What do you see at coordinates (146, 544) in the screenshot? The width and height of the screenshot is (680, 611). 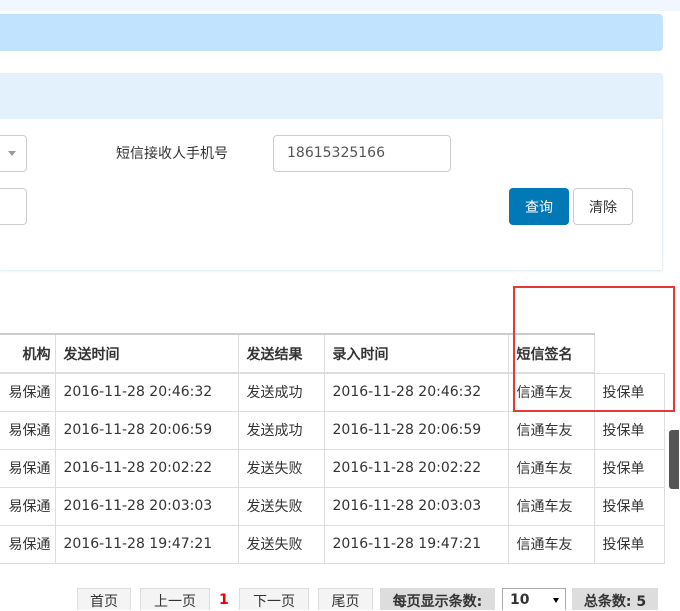 I see `cell-send-time: 2016-11-28 19:47:21` at bounding box center [146, 544].